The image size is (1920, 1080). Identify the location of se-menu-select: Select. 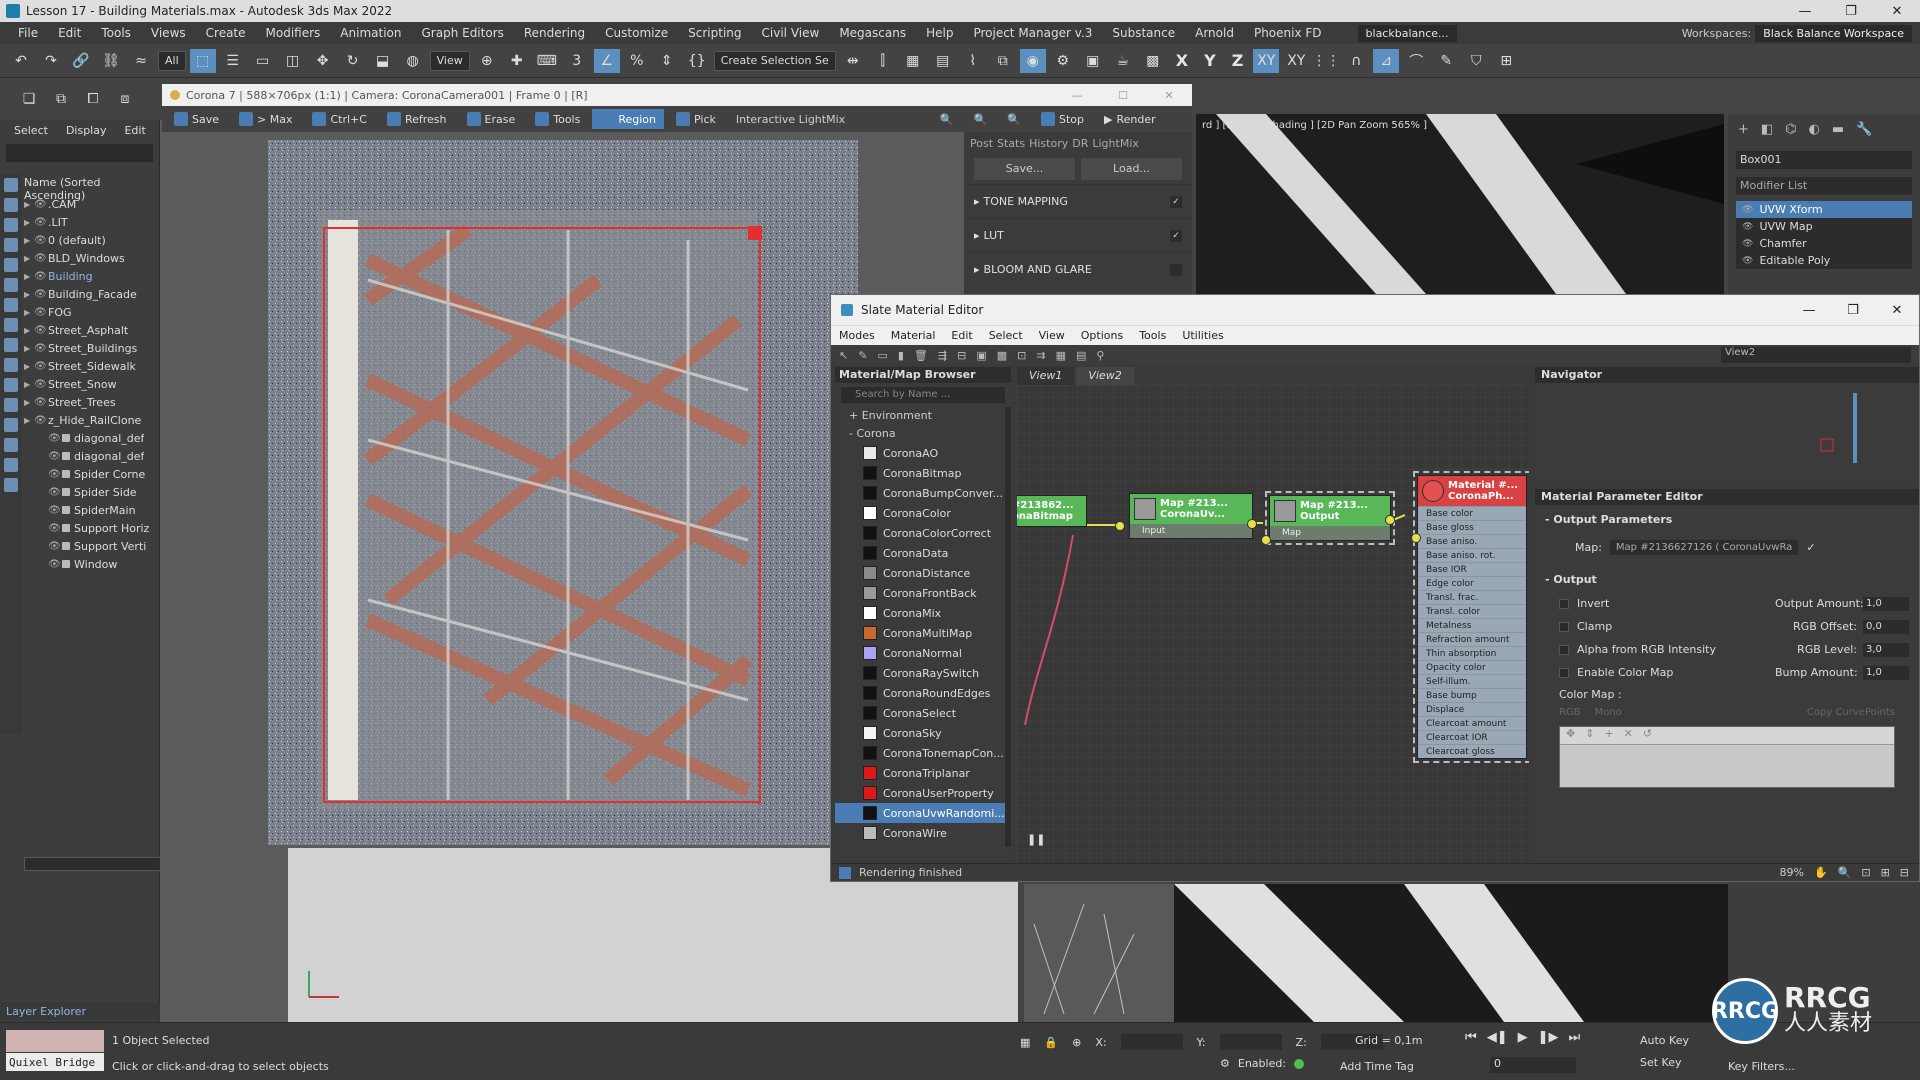
(31, 130).